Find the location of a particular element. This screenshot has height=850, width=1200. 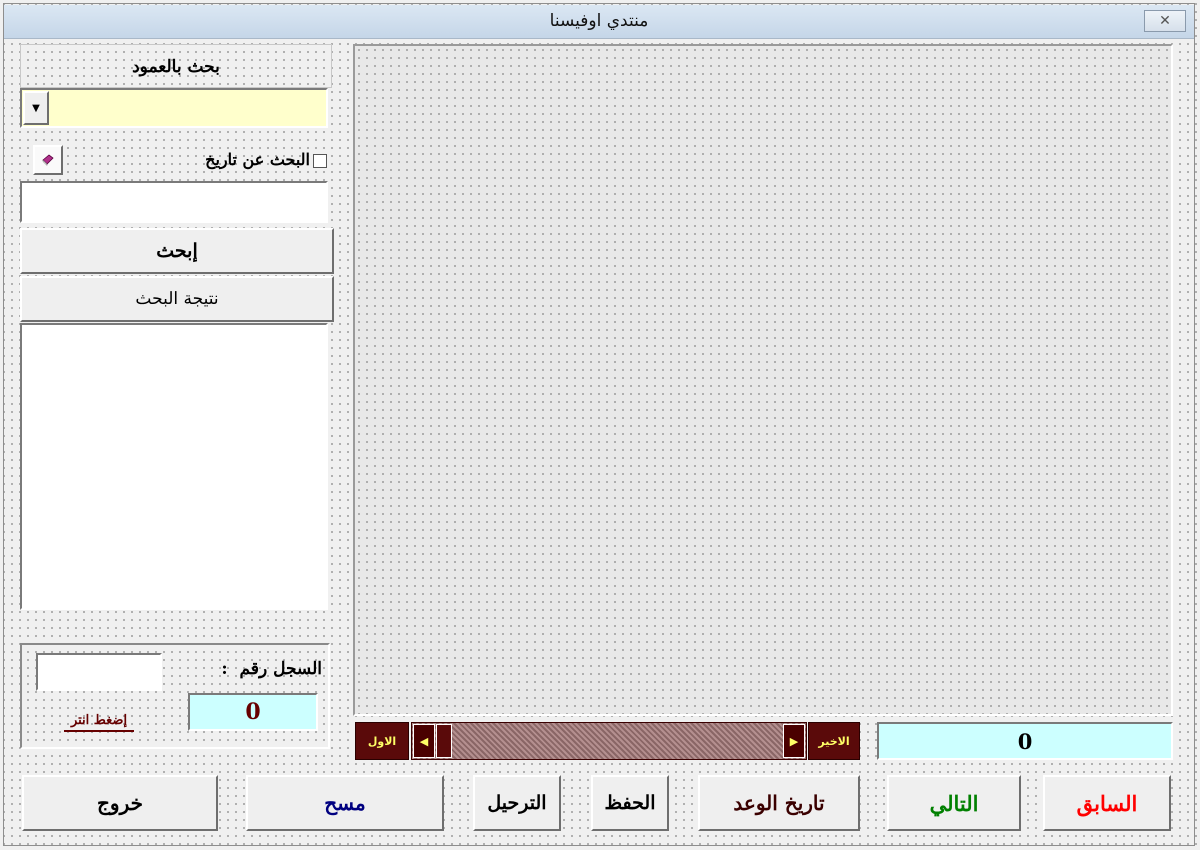

record-number-value: 0 is located at coordinates (253, 712).